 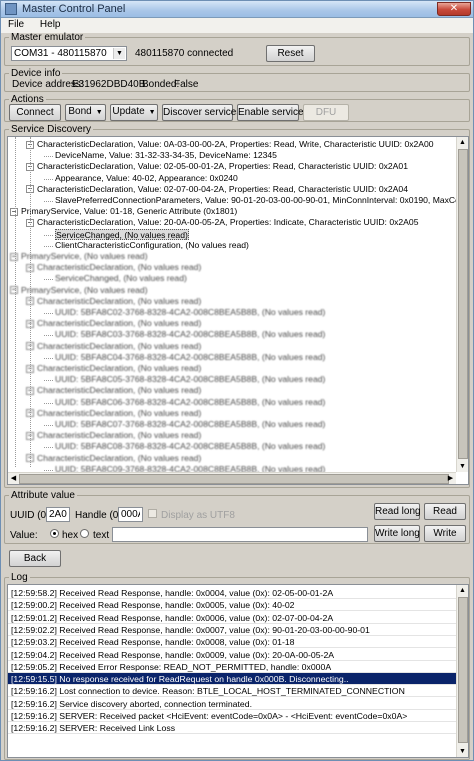 I want to click on discover-services-button: Discover services, so click(x=201, y=112).